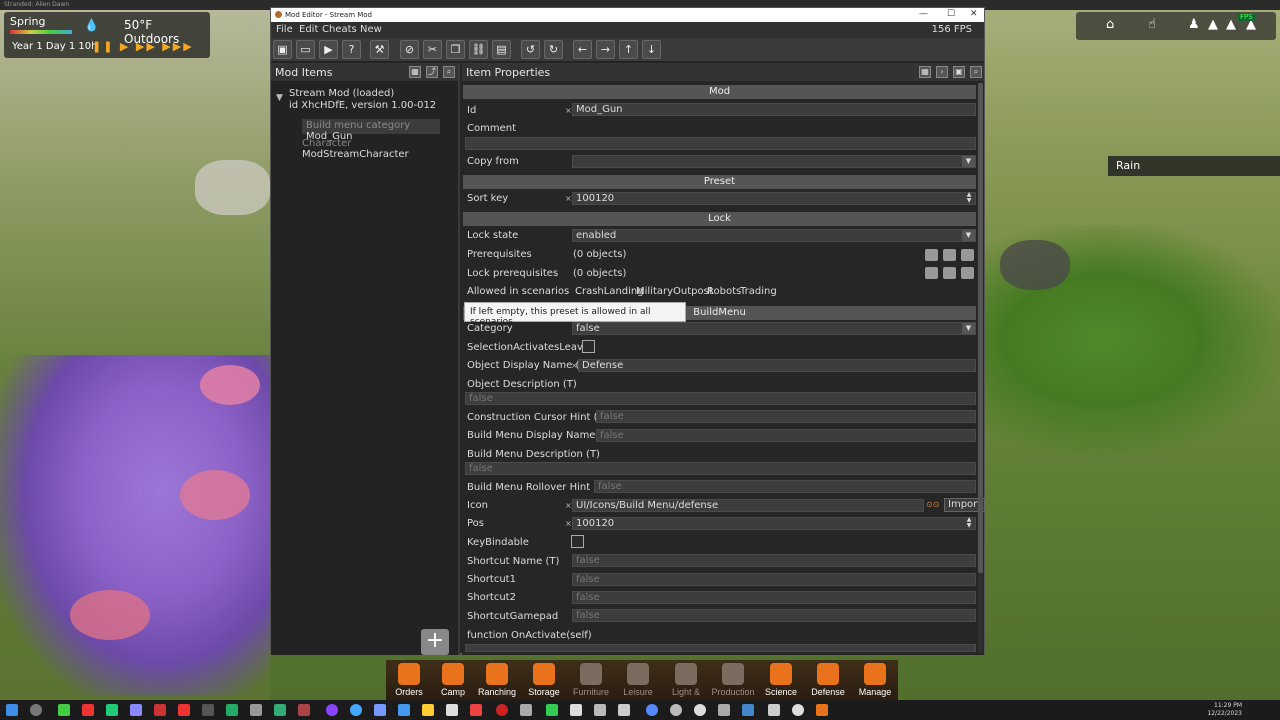  Describe the element at coordinates (720, 398) in the screenshot. I see `object-description-field: false` at that location.